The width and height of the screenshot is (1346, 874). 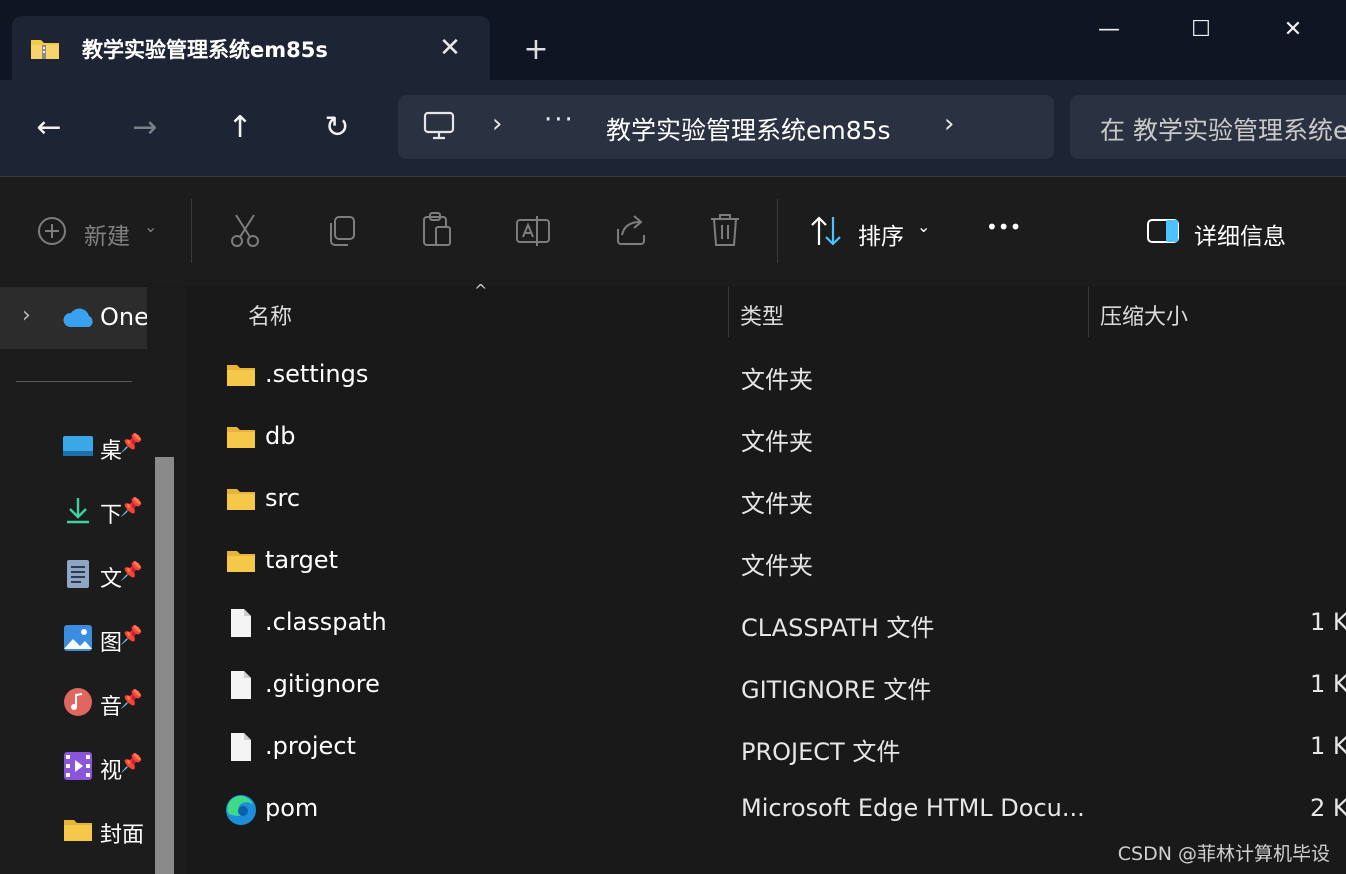 I want to click on sidebar-item-label: 文档, so click(x=111, y=579).